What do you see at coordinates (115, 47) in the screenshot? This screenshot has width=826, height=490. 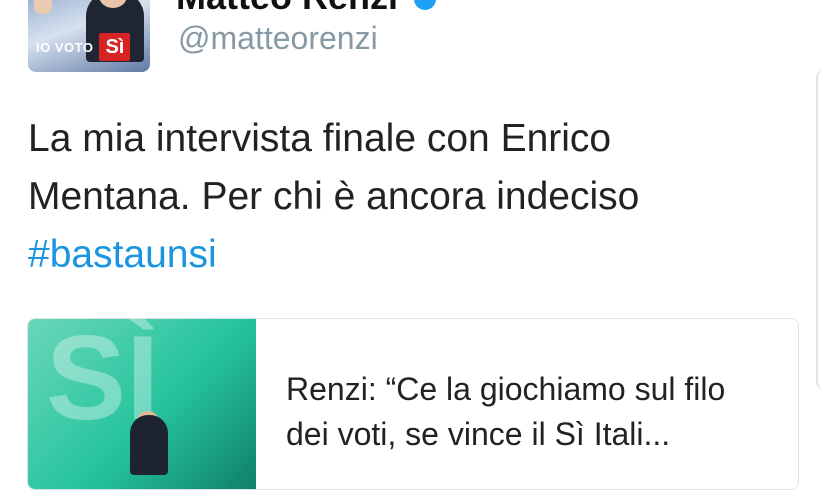 I see `si-label: Sì` at bounding box center [115, 47].